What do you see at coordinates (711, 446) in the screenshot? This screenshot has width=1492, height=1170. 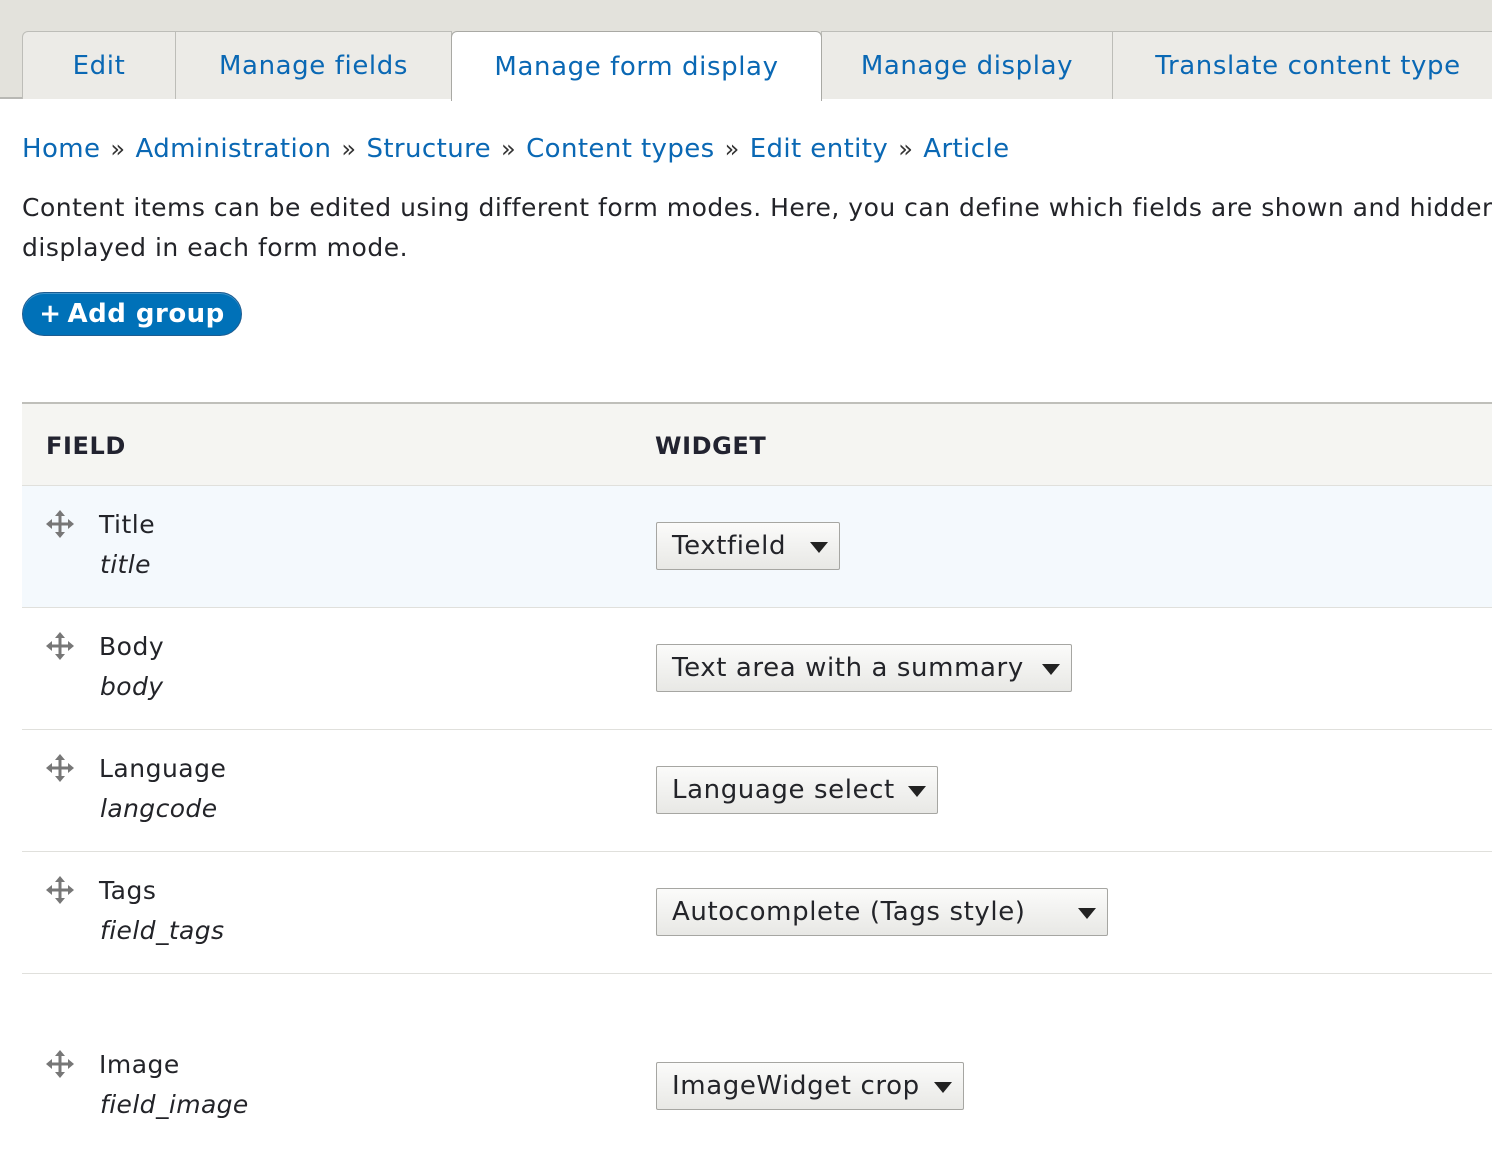 I see `column-header-widget: WIDGET` at bounding box center [711, 446].